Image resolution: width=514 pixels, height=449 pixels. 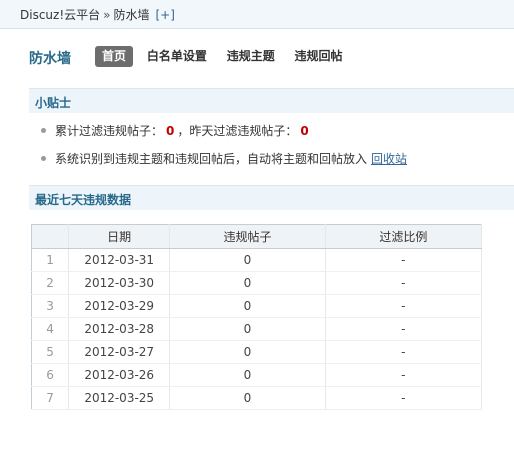 I want to click on table-row: 5 2012-03-27 0 -, so click(x=257, y=352).